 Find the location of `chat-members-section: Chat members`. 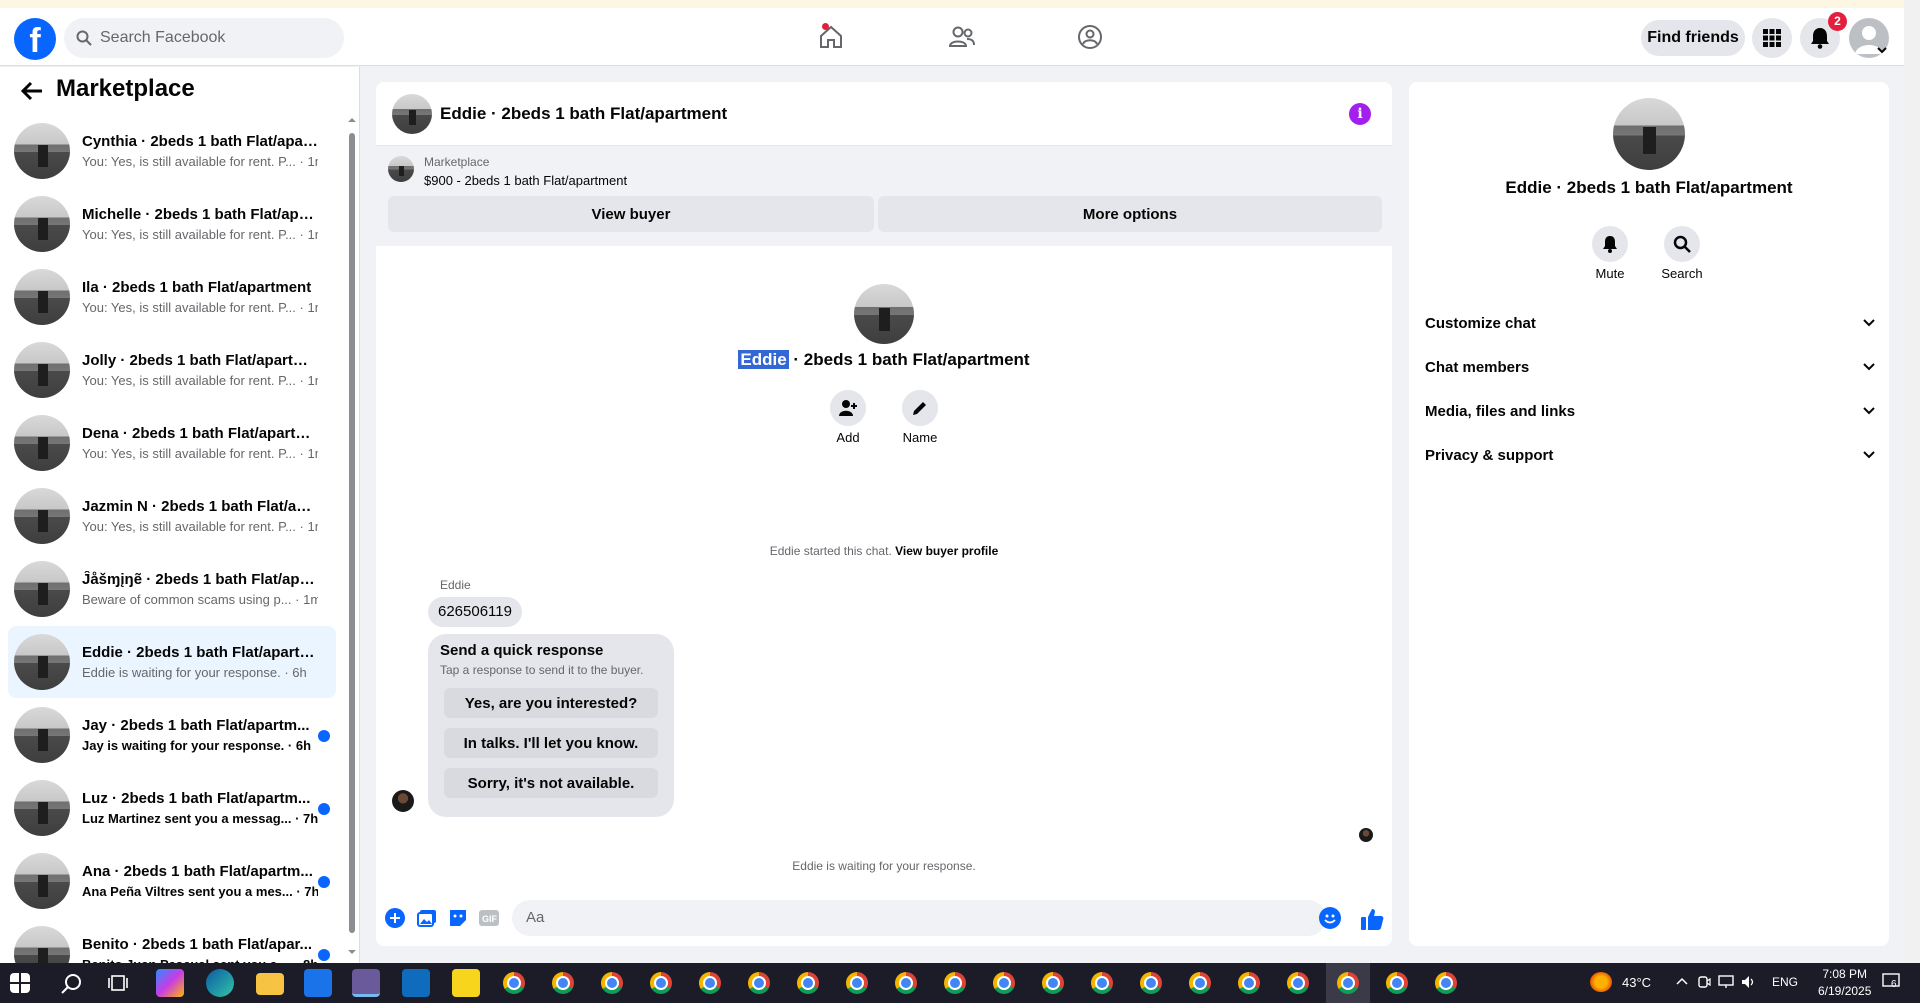

chat-members-section: Chat members is located at coordinates (1650, 367).